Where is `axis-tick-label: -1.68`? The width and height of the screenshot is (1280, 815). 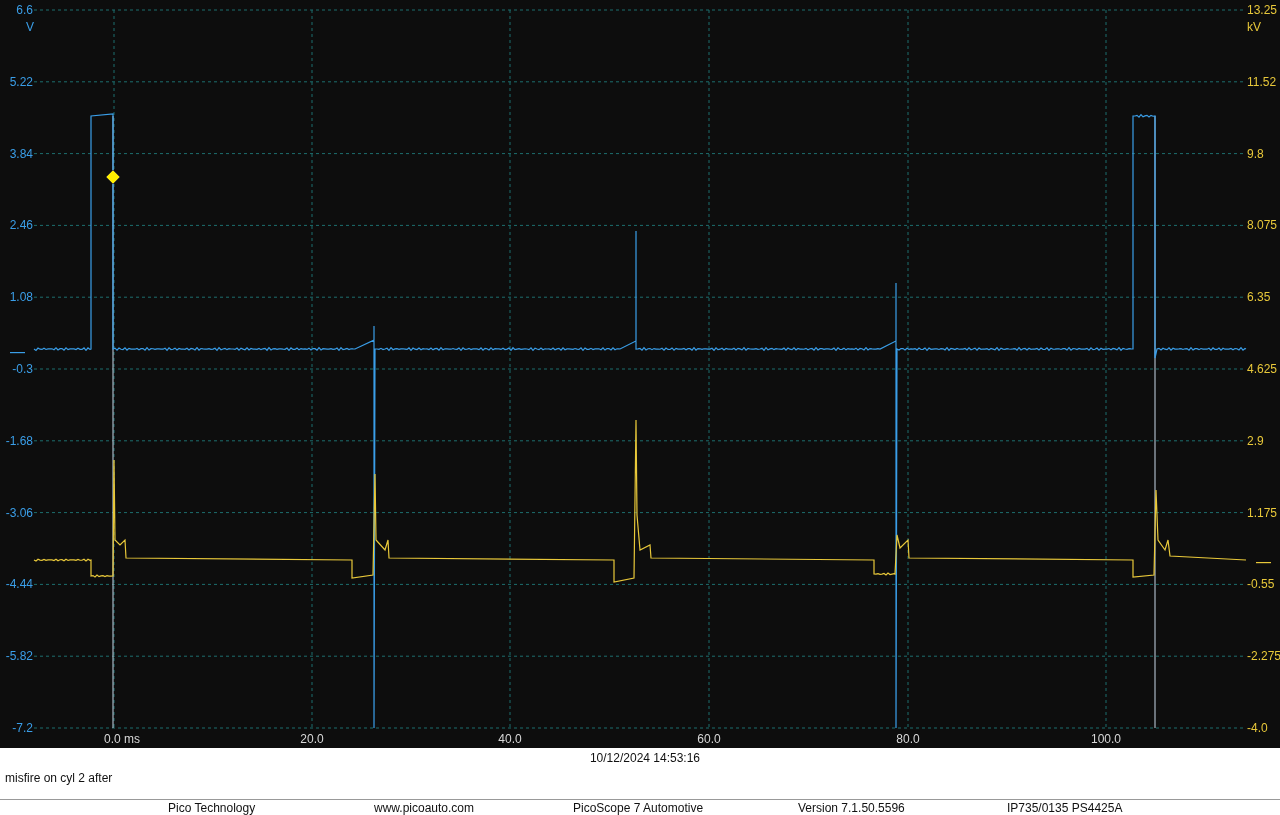
axis-tick-label: -1.68 is located at coordinates (19, 440).